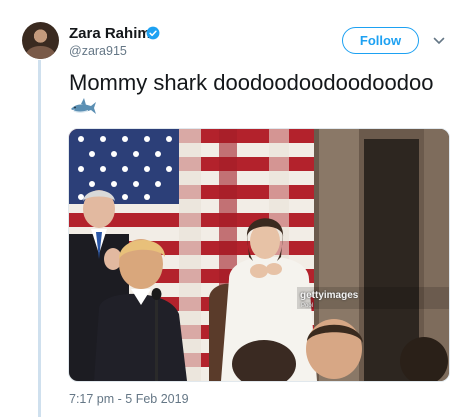 This screenshot has width=474, height=417. I want to click on getty-watermark: gettyimages, so click(329, 295).